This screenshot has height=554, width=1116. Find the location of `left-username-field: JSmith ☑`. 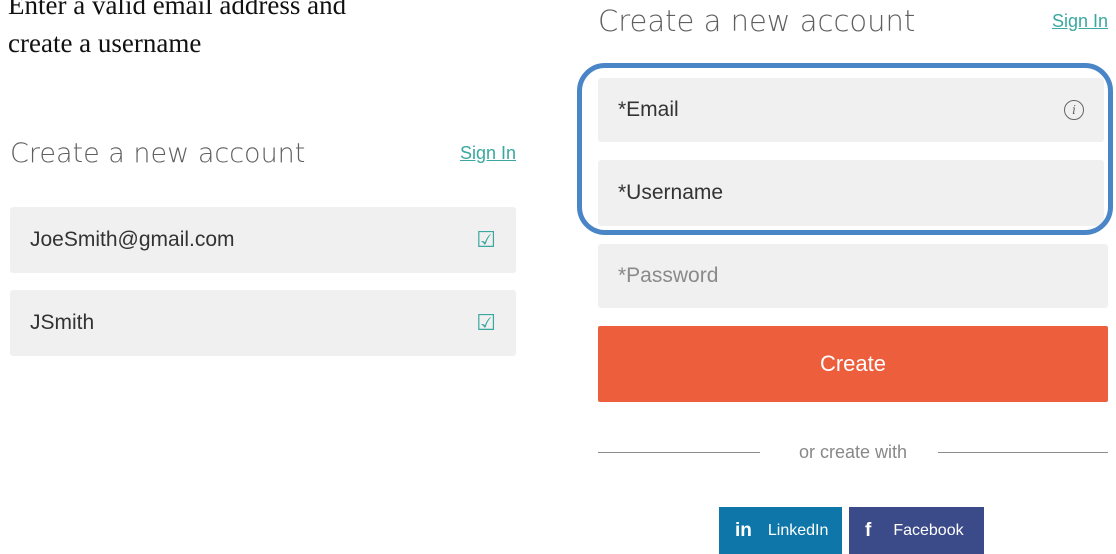

left-username-field: JSmith ☑ is located at coordinates (263, 323).